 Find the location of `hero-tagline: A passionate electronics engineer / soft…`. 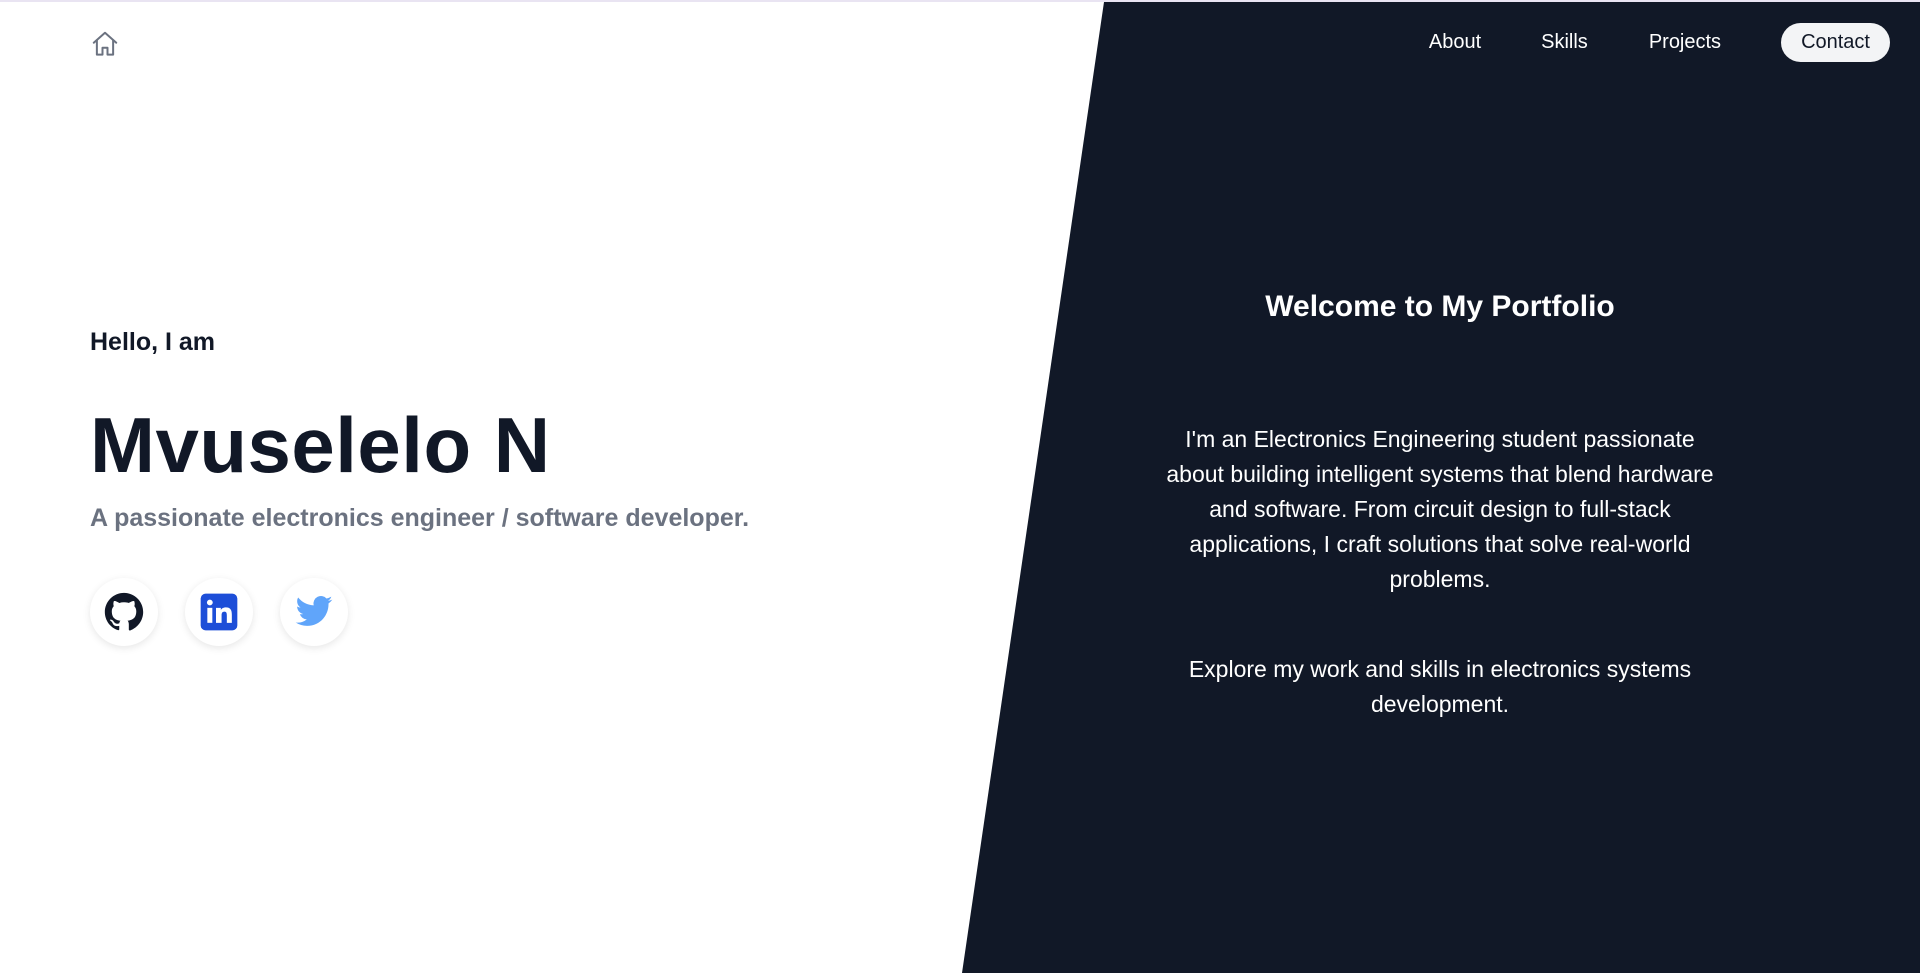

hero-tagline: A passionate electronics engineer / soft… is located at coordinates (420, 518).